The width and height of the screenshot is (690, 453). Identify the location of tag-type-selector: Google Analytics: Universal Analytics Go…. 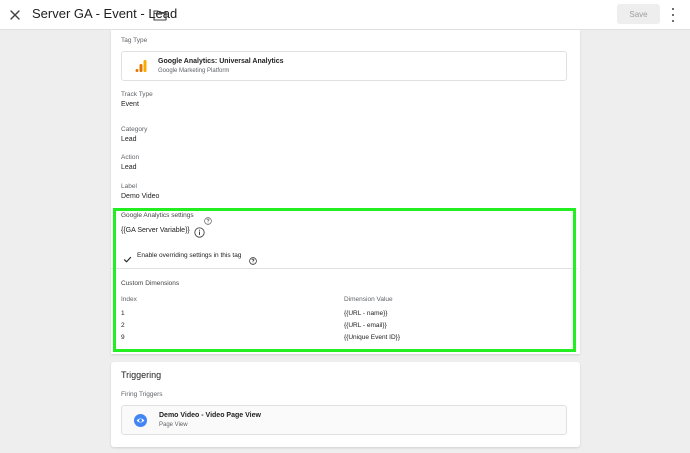
(344, 66).